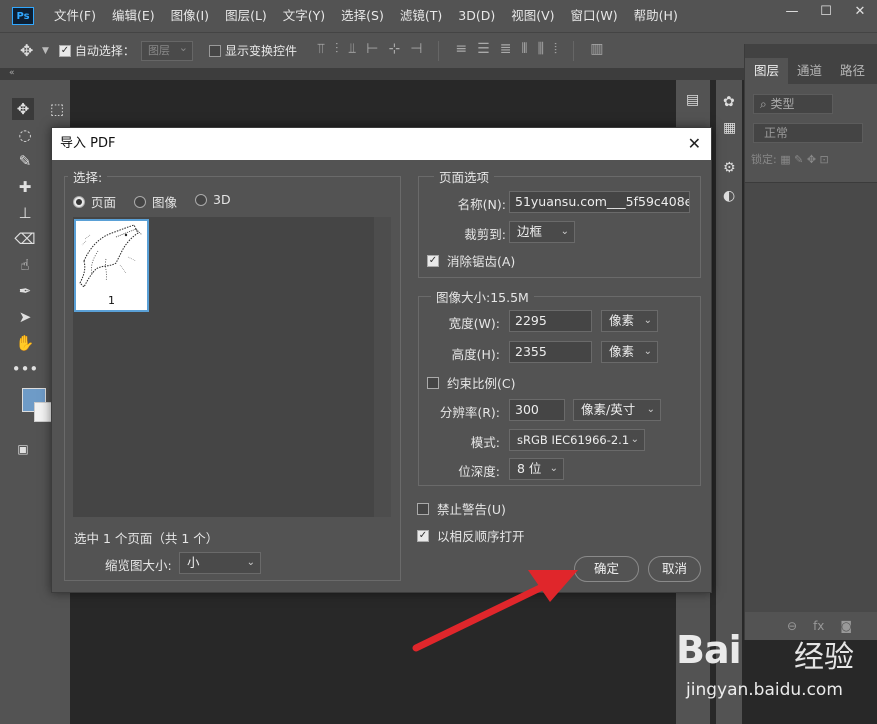 The width and height of the screenshot is (877, 724). Describe the element at coordinates (12, 73) in the screenshot. I see `collapse-arrows-icon: «` at that location.